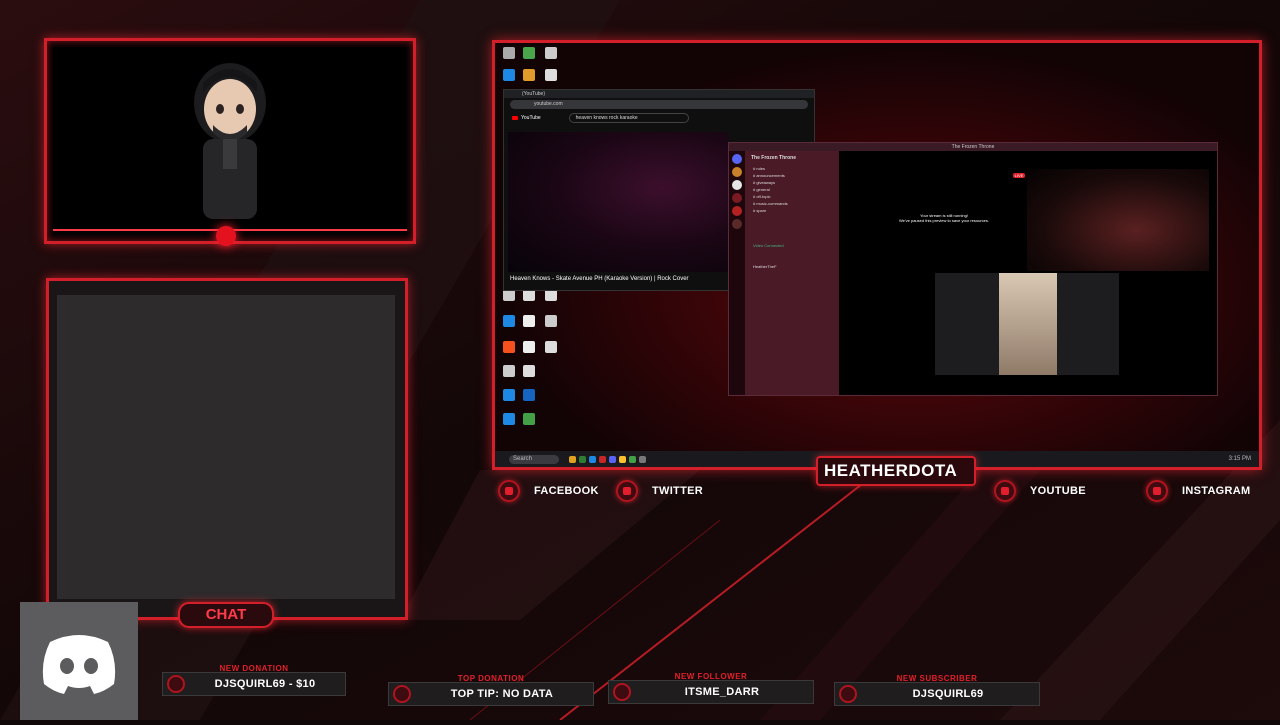 The width and height of the screenshot is (1280, 725). I want to click on address-bar: youtube.com, so click(659, 104).